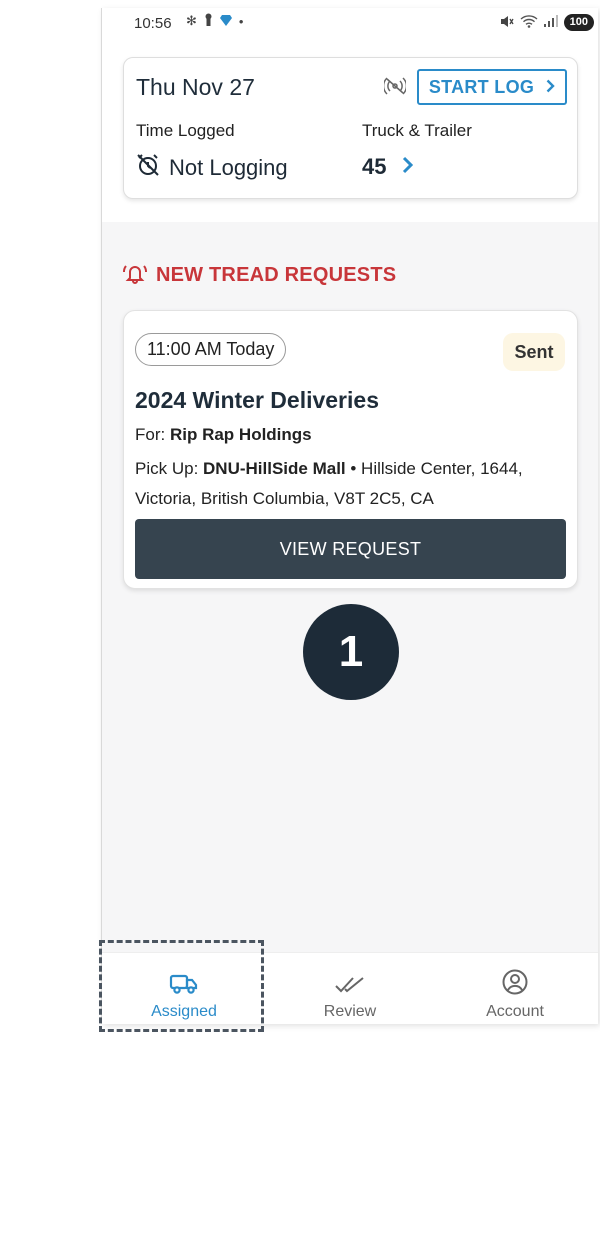  Describe the element at coordinates (578, 22) in the screenshot. I see `battery-indicator: 100` at that location.